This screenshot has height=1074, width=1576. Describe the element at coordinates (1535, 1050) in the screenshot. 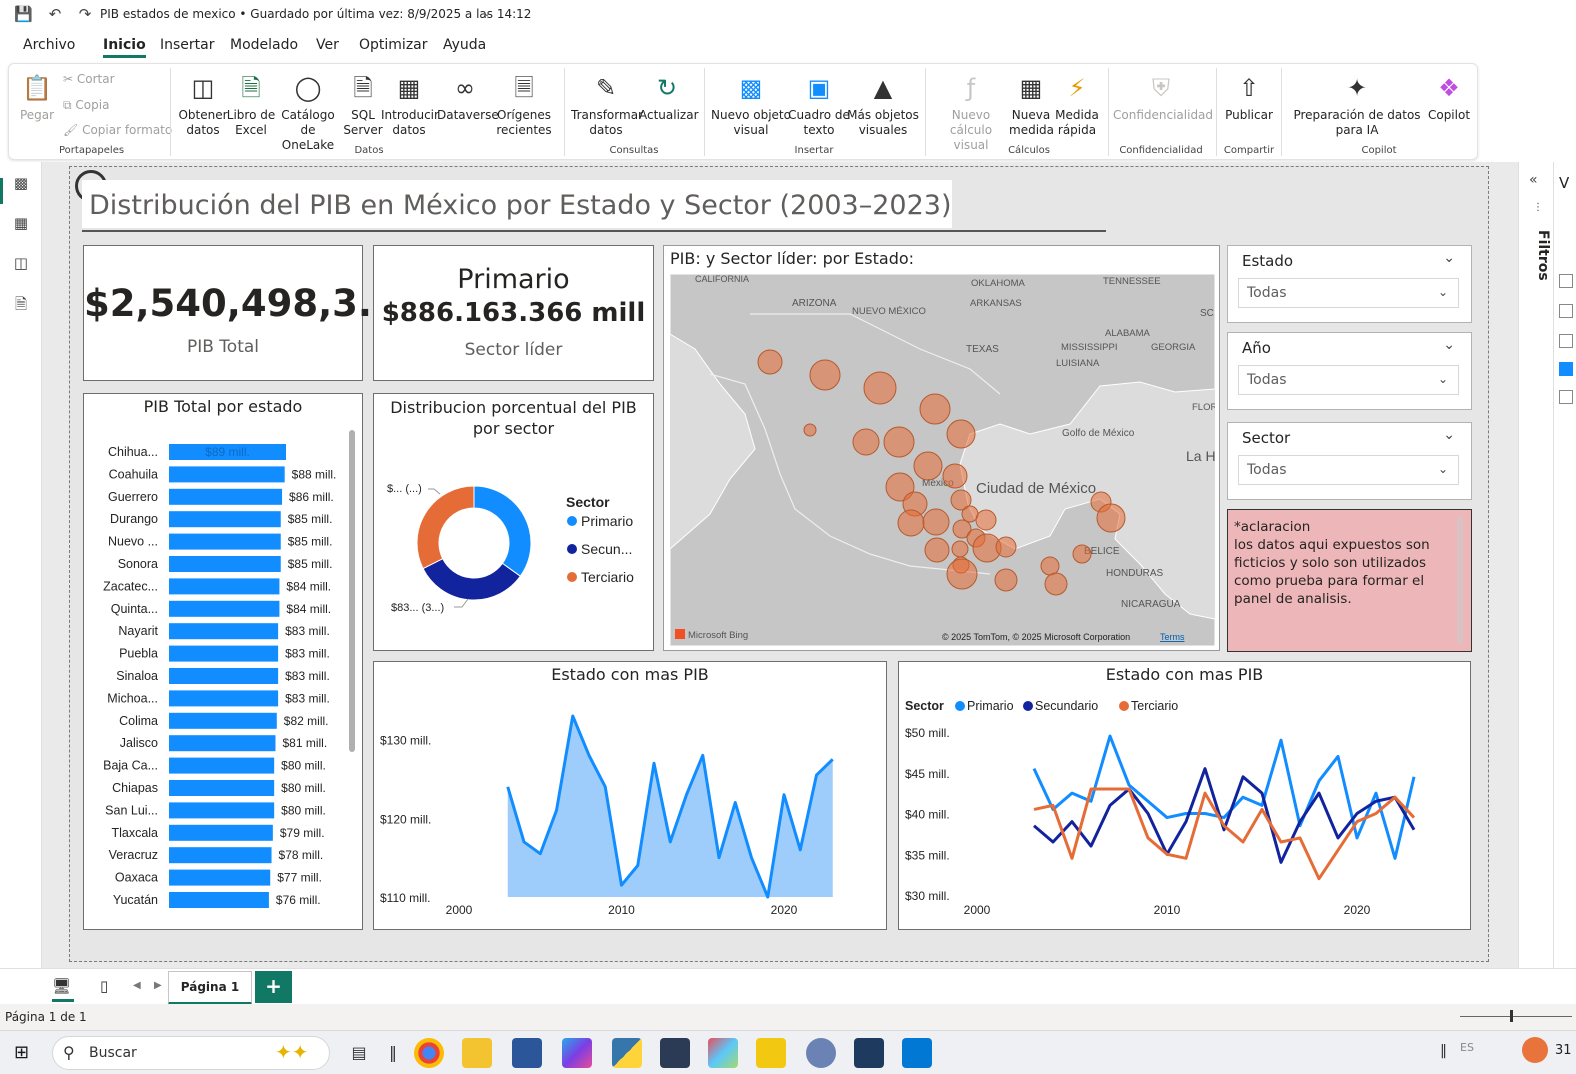

I see `weather-icon` at that location.